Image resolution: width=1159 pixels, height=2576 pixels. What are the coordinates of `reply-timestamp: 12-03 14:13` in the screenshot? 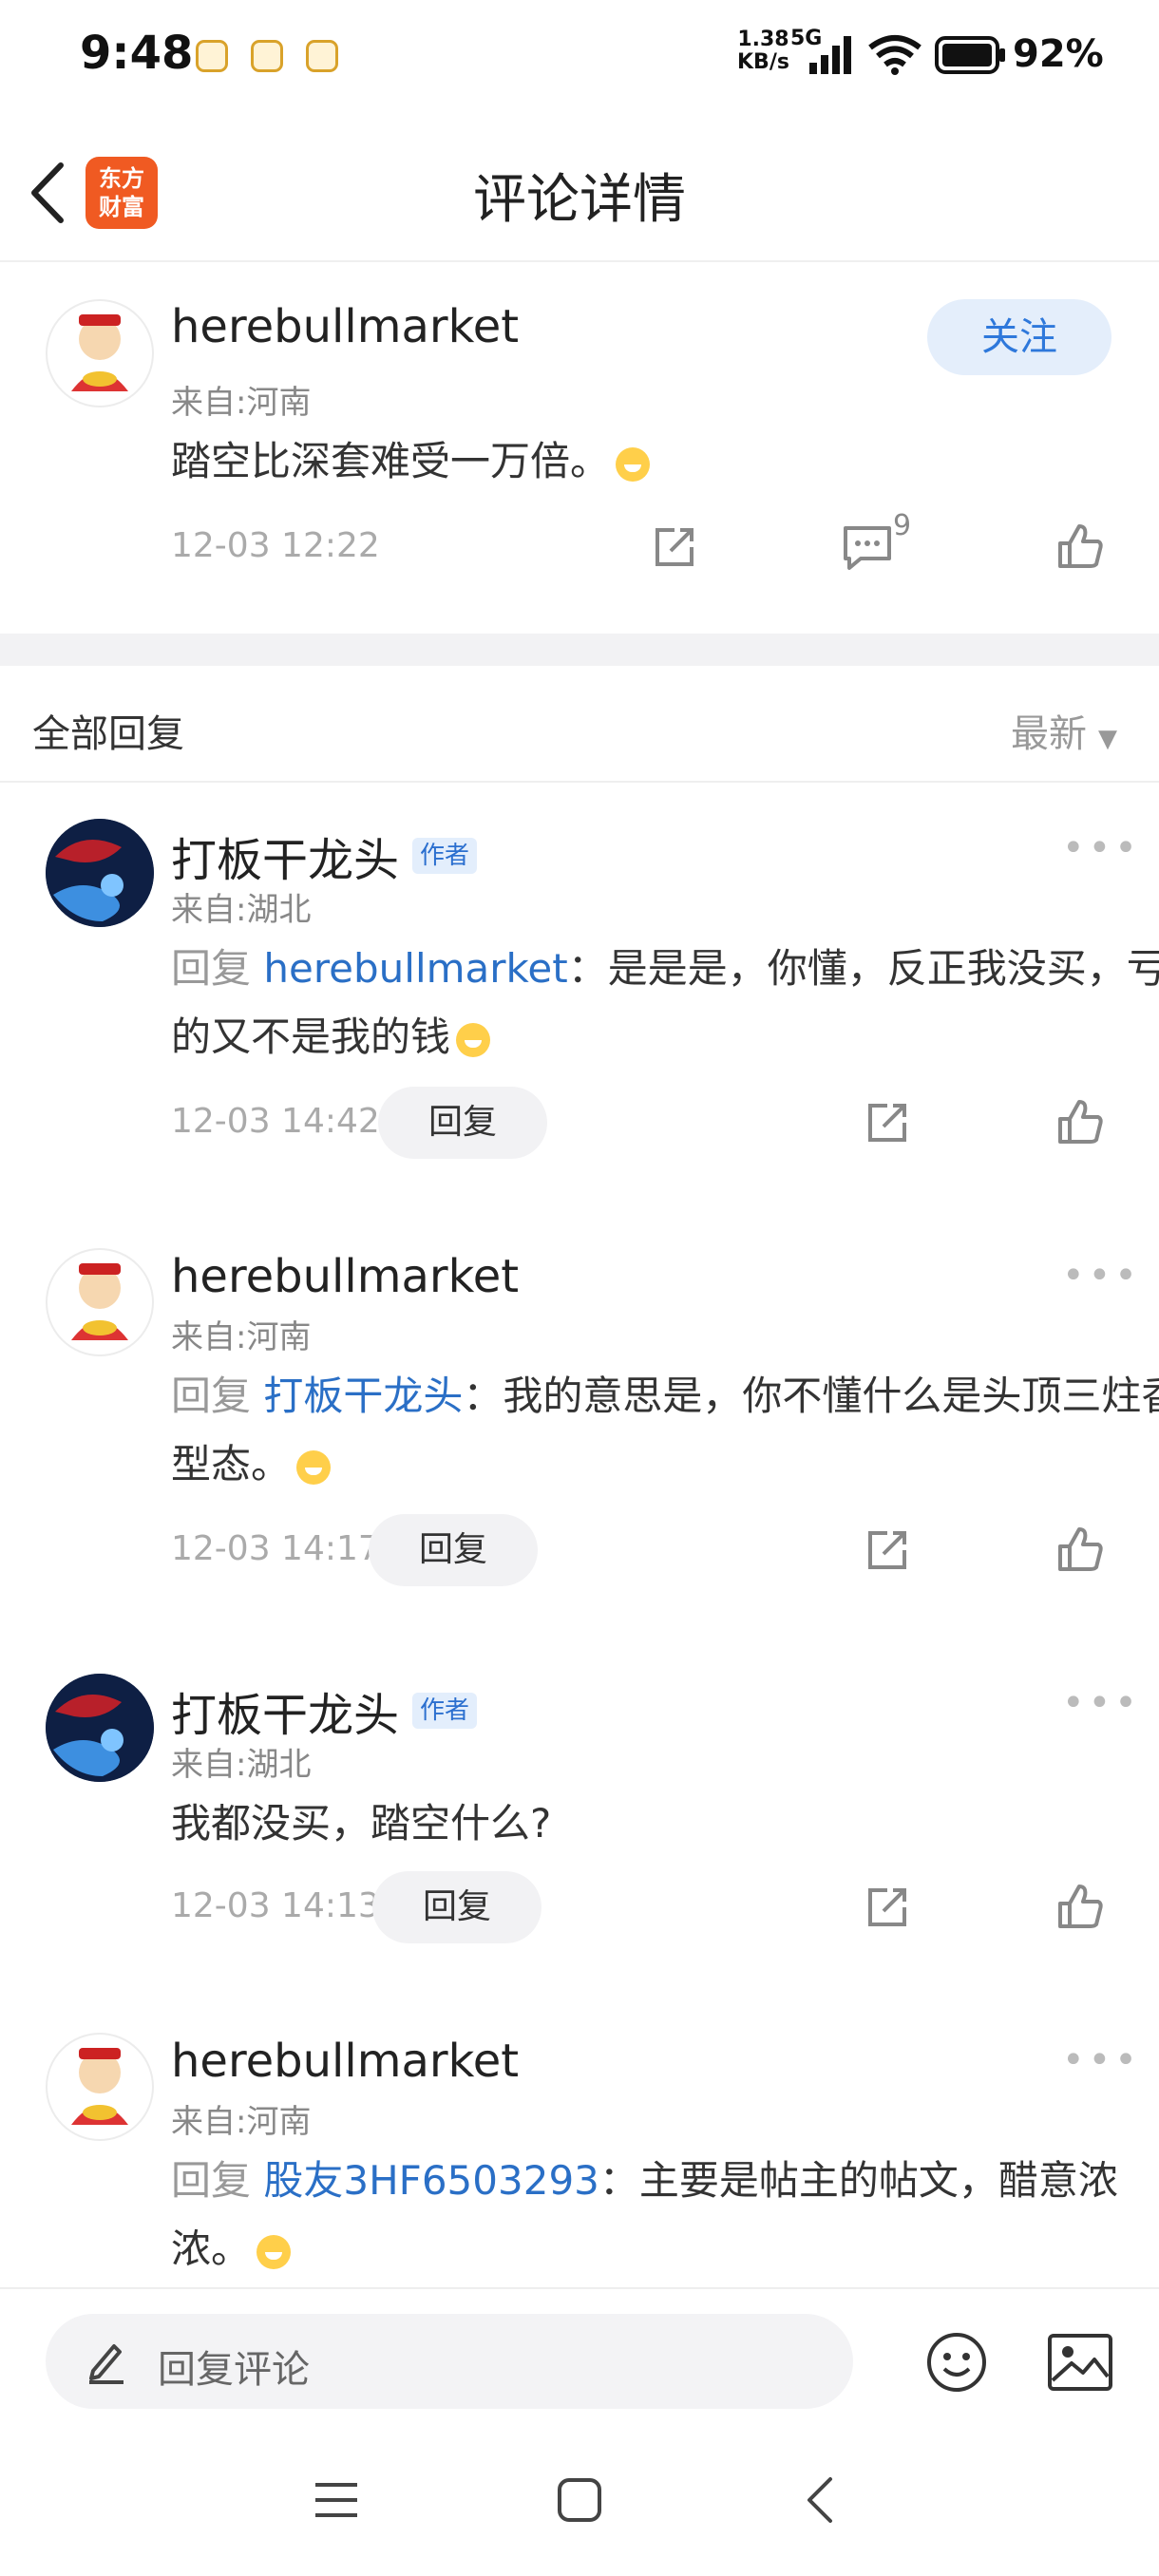 It's located at (275, 1905).